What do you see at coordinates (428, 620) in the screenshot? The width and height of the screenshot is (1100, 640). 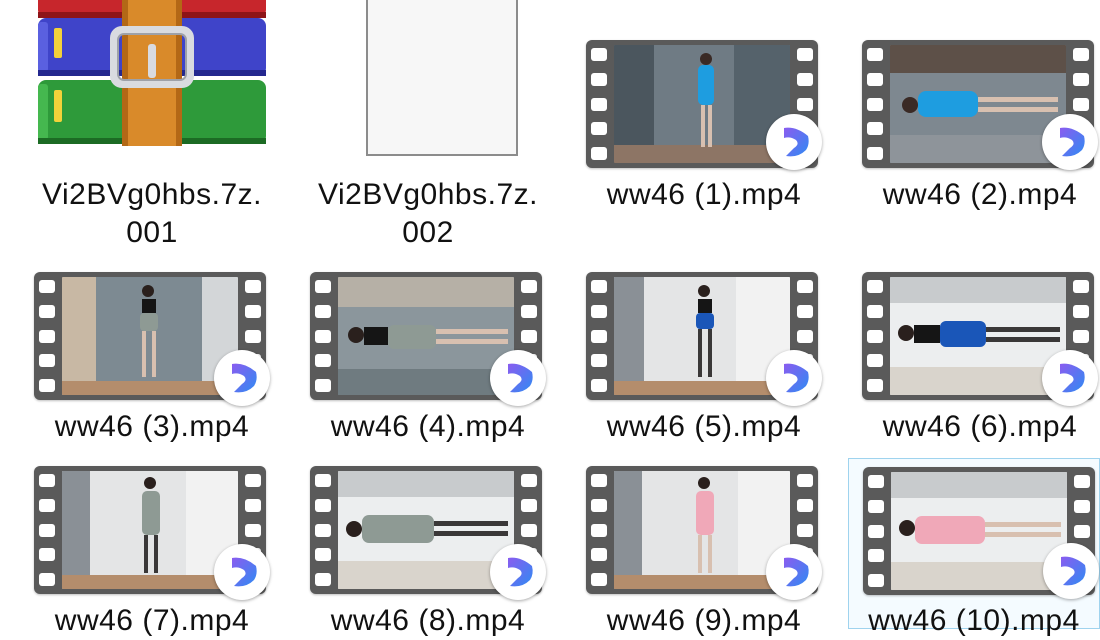 I see `file-name-label: ww46 (8).mp4` at bounding box center [428, 620].